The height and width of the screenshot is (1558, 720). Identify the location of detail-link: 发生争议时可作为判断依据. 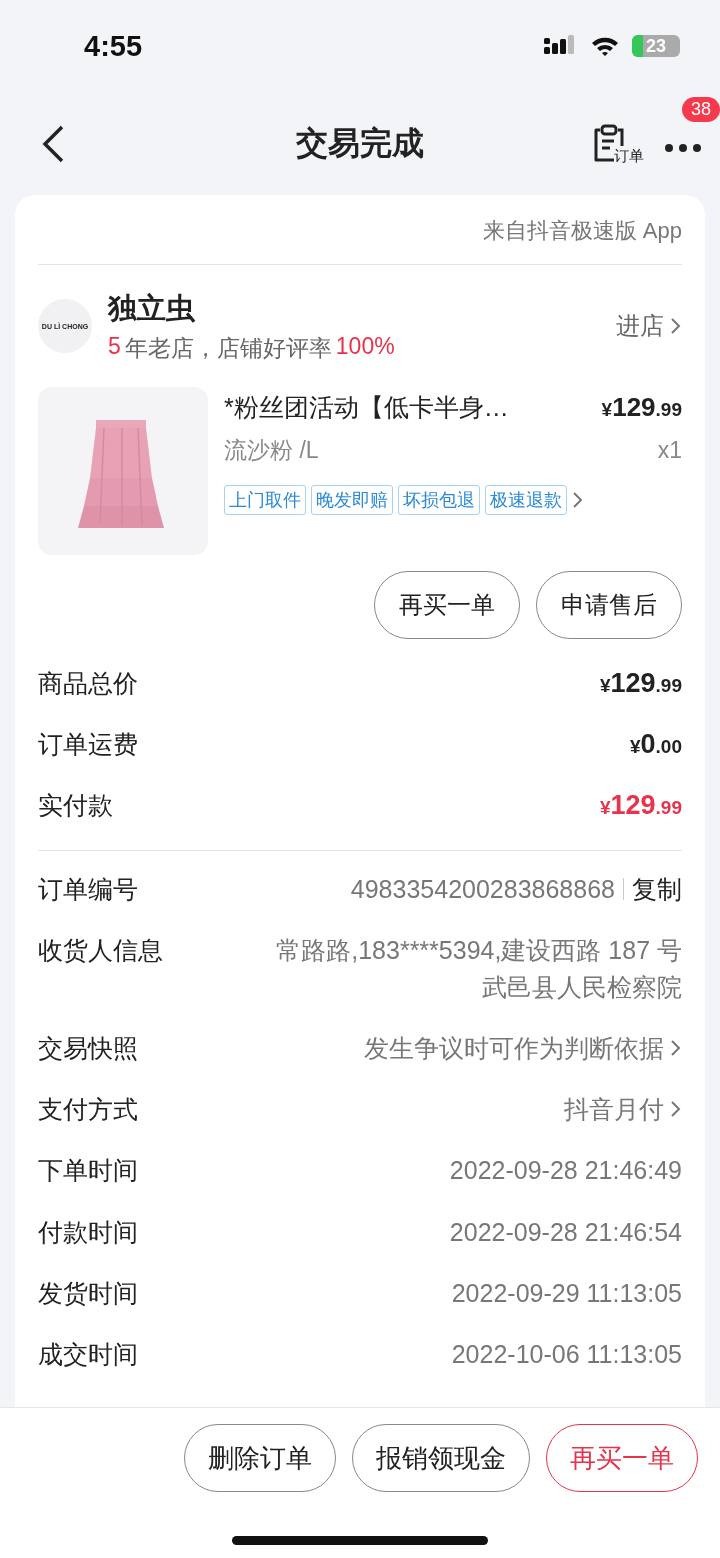
(523, 1047).